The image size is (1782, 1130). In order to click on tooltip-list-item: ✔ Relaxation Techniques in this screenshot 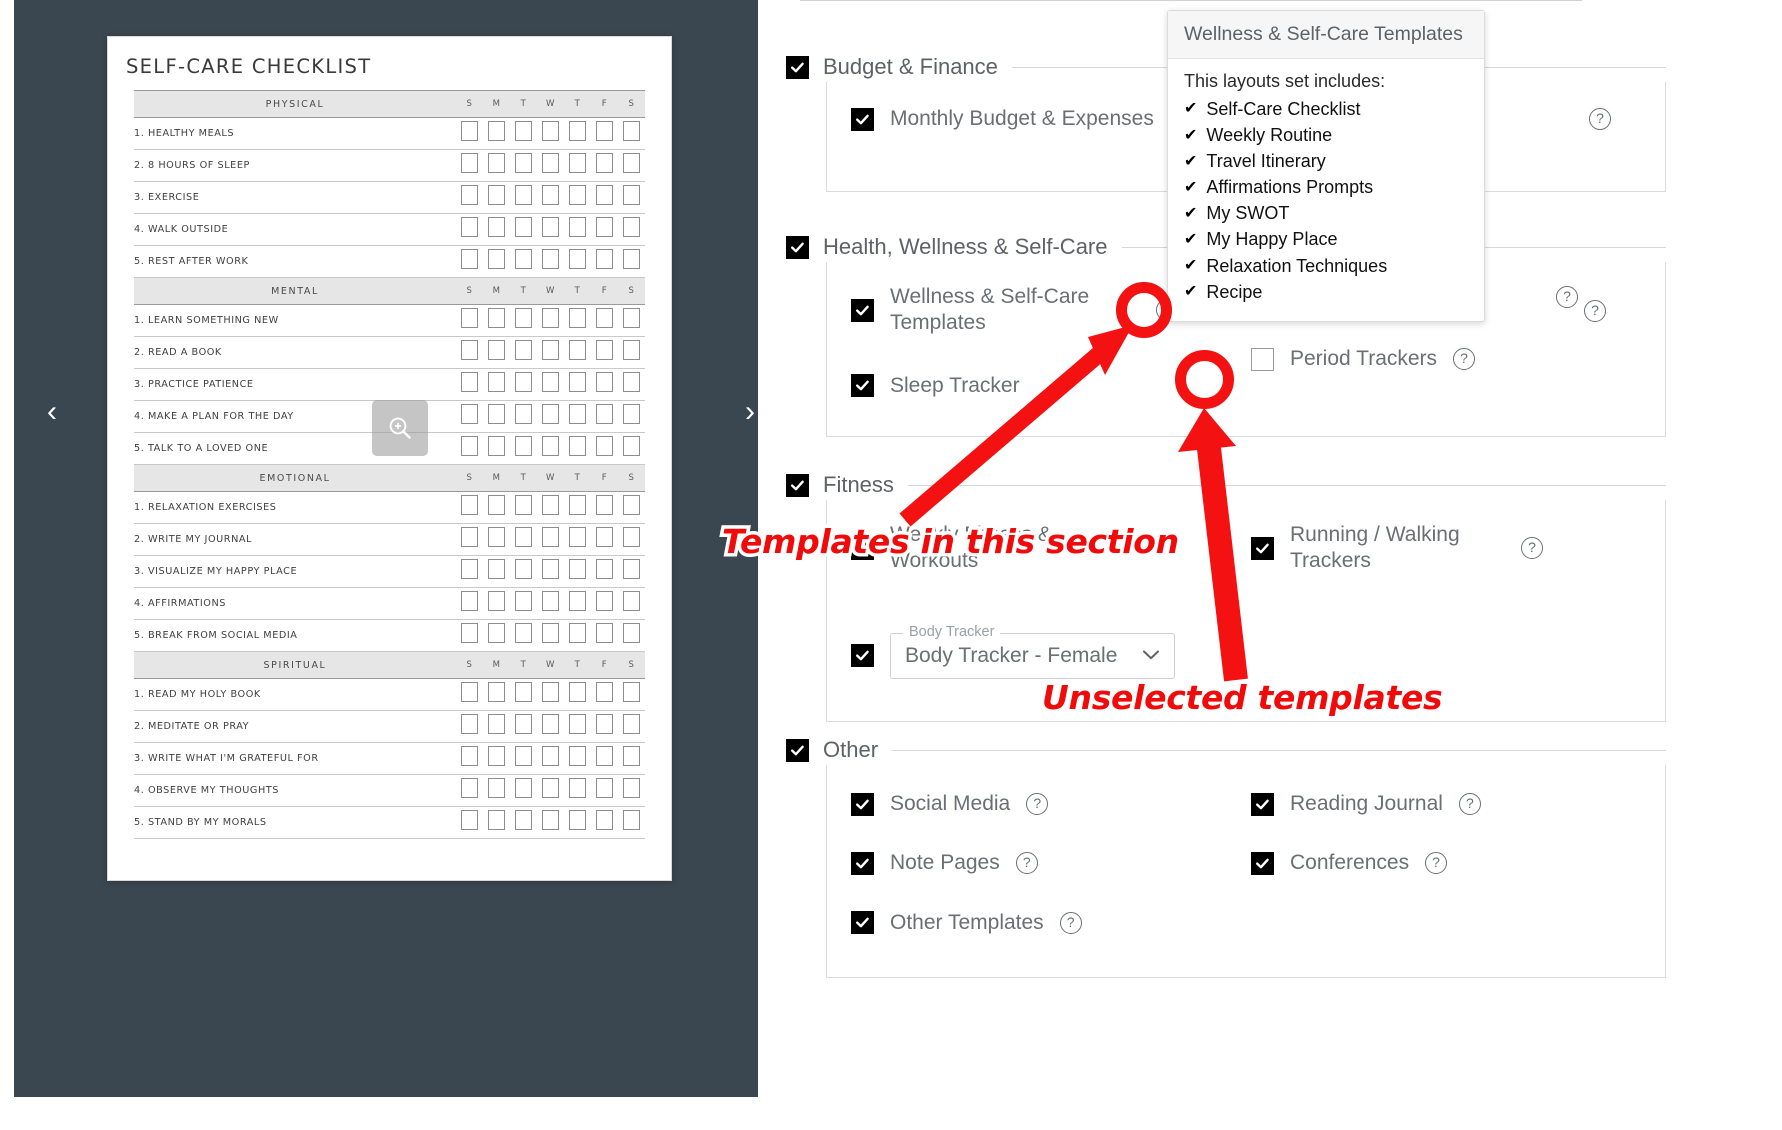, I will do `click(1326, 266)`.